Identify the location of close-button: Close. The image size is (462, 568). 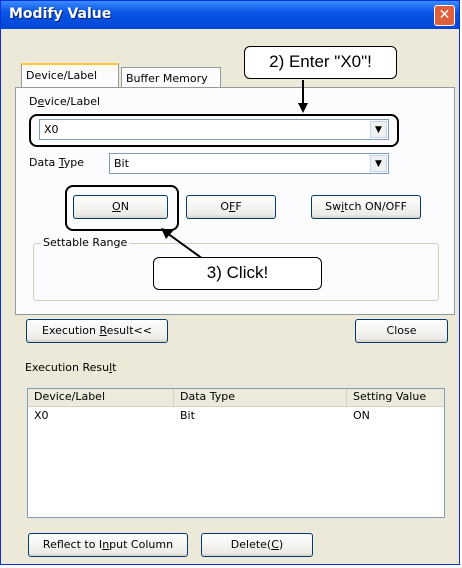
(401, 331).